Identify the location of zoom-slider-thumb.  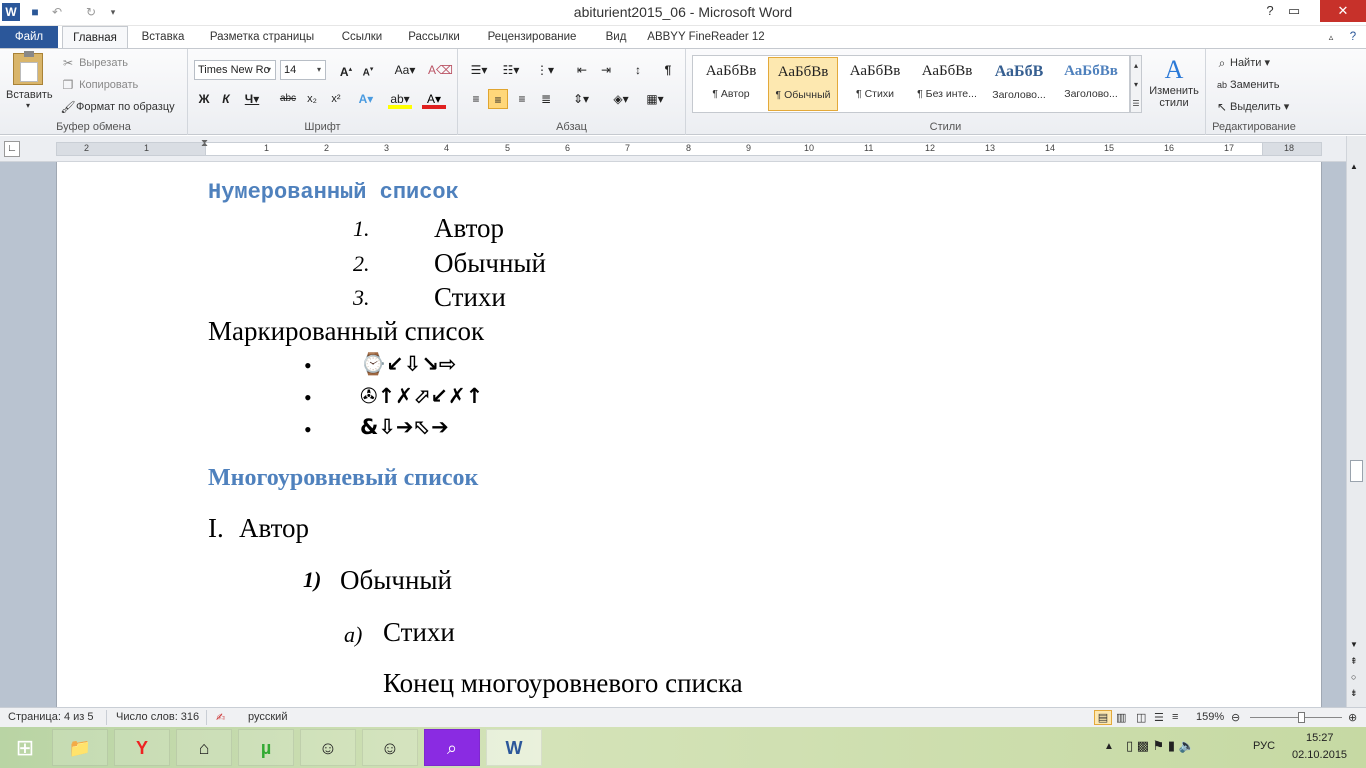
(1301, 717).